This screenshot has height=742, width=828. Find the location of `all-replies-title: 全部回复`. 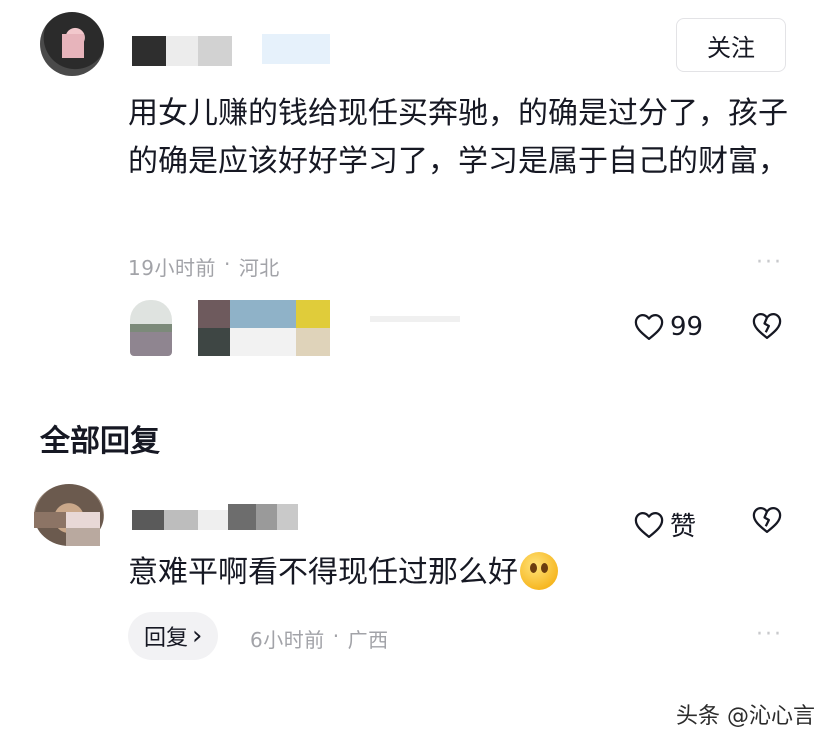

all-replies-title: 全部回复 is located at coordinates (100, 441).